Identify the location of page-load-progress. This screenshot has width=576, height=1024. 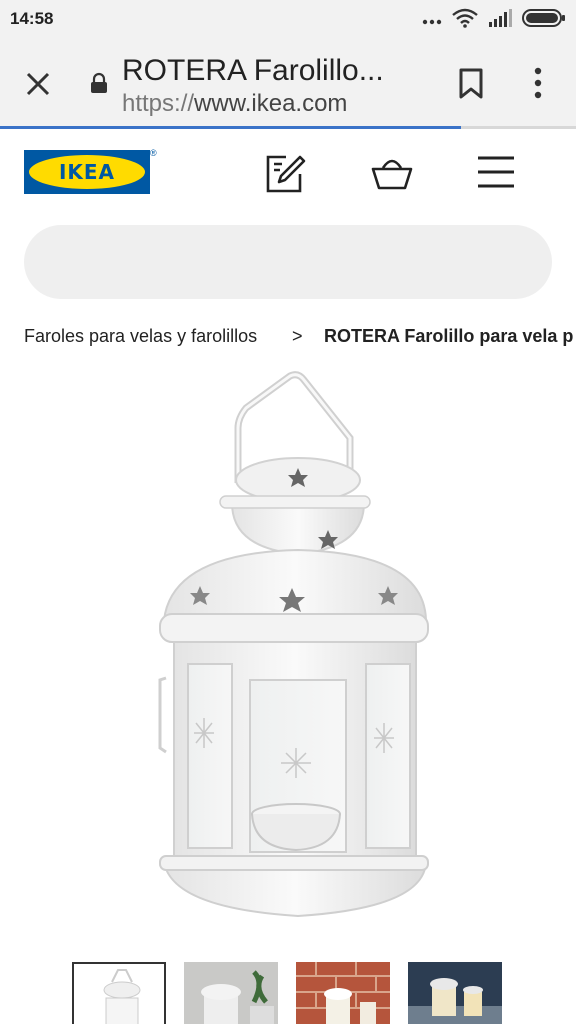
(288, 127).